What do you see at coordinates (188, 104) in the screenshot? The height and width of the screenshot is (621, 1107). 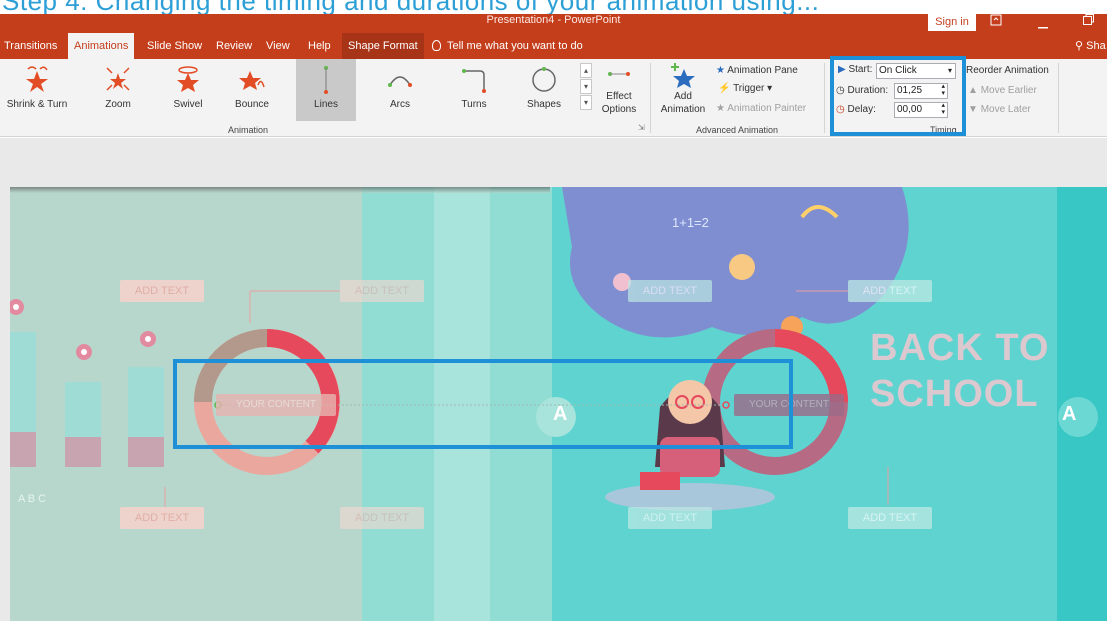 I see `animation-label: Swivel` at bounding box center [188, 104].